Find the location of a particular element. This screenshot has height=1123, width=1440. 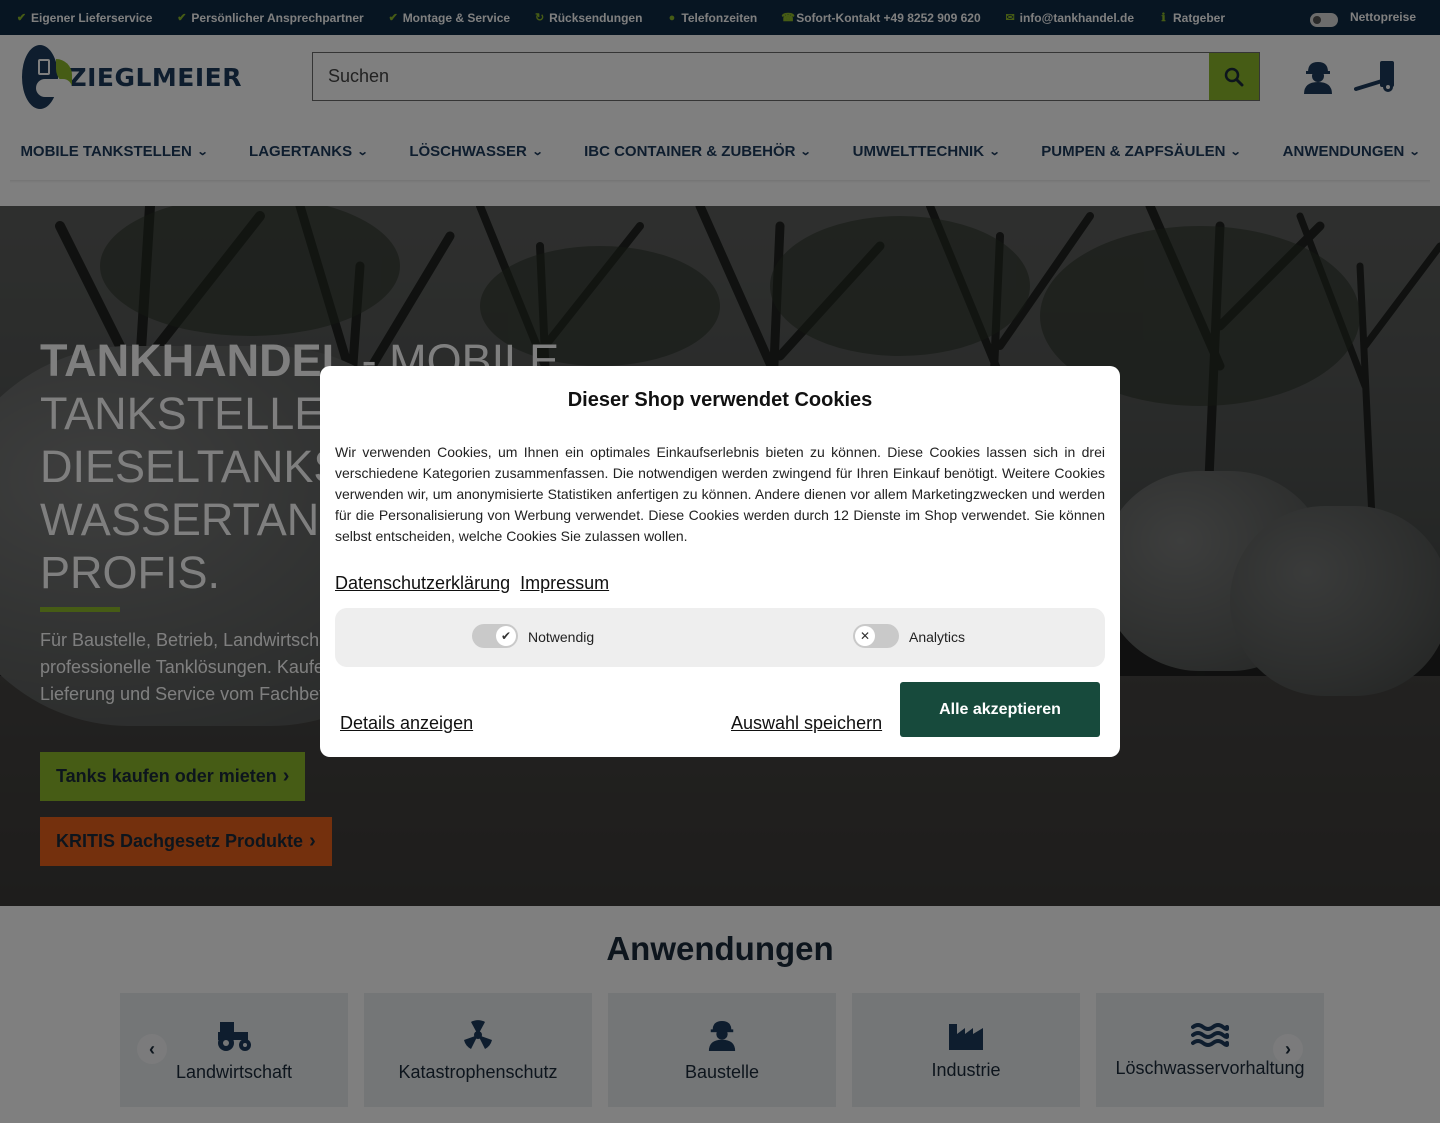

necessary-label: Notwendig is located at coordinates (561, 637).